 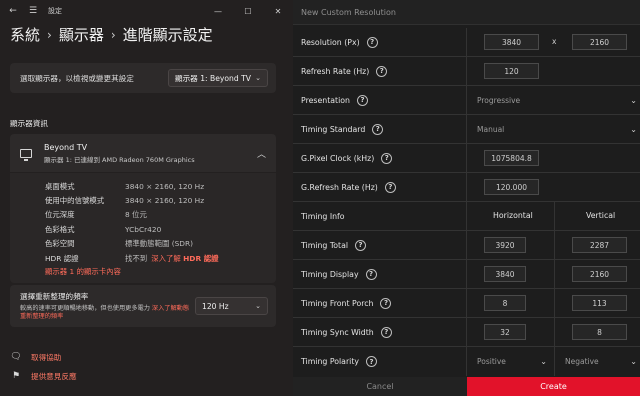 What do you see at coordinates (60, 186) in the screenshot?
I see `info-key: 桌面模式` at bounding box center [60, 186].